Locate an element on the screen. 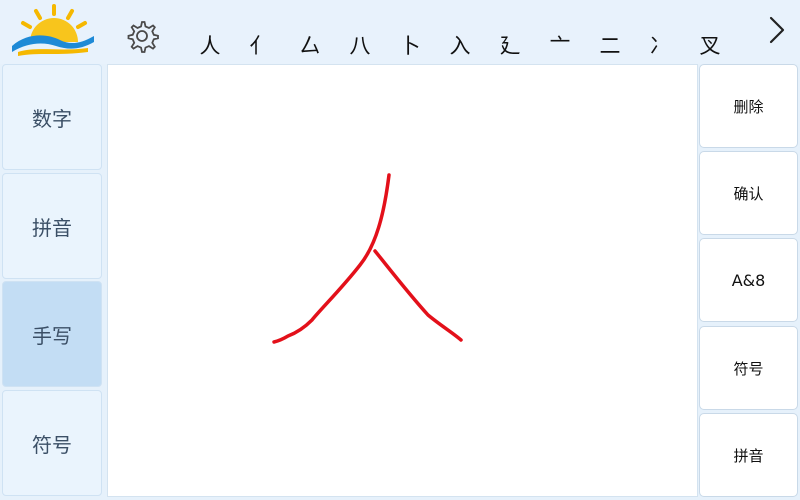 Image resolution: width=800 pixels, height=500 pixels. tab-pinyin: 拼音 is located at coordinates (52, 226).